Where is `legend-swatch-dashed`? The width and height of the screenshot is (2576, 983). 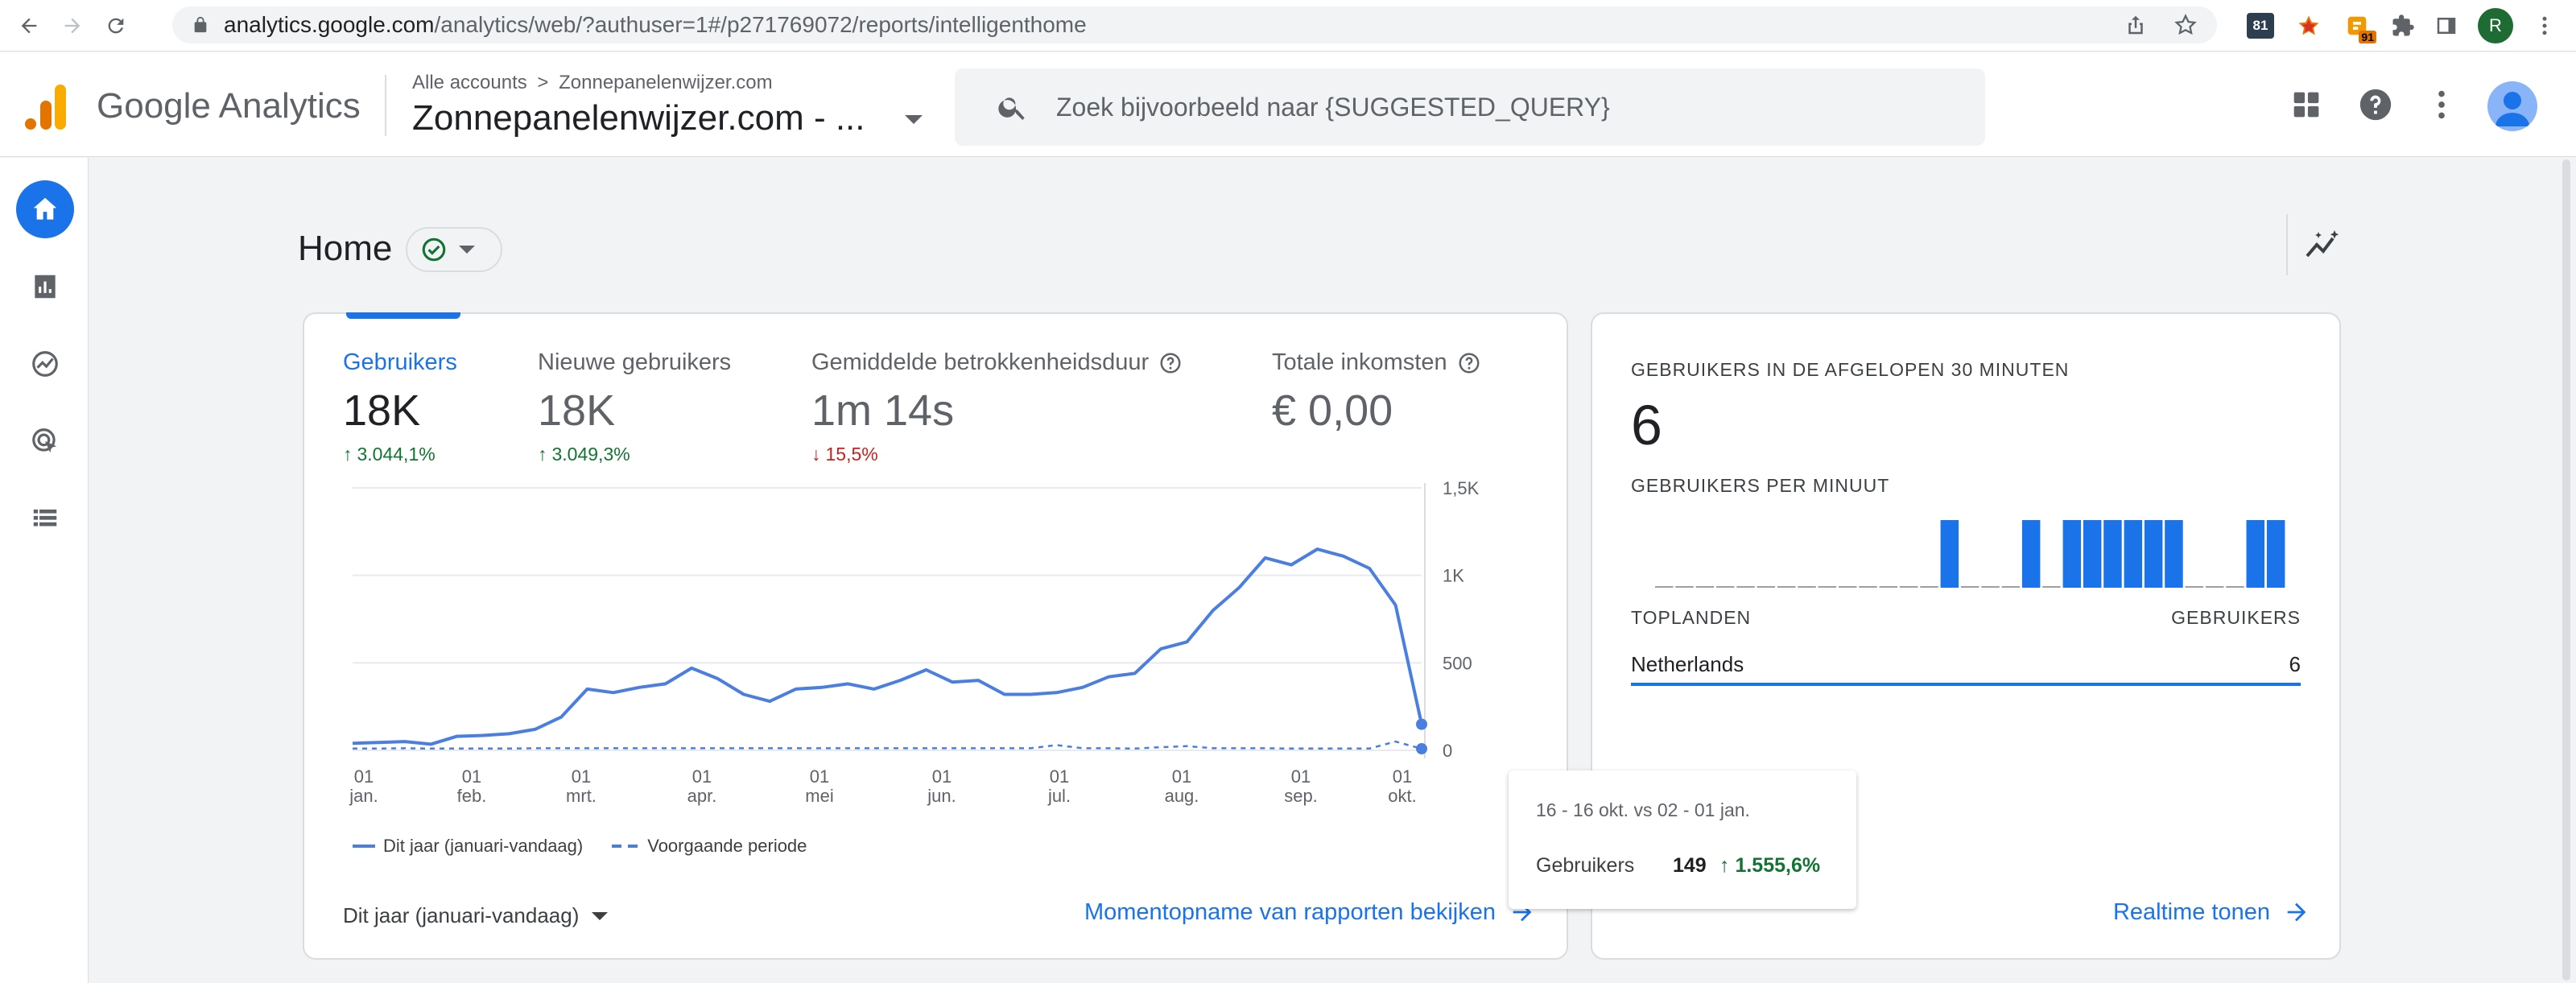
legend-swatch-dashed is located at coordinates (626, 846).